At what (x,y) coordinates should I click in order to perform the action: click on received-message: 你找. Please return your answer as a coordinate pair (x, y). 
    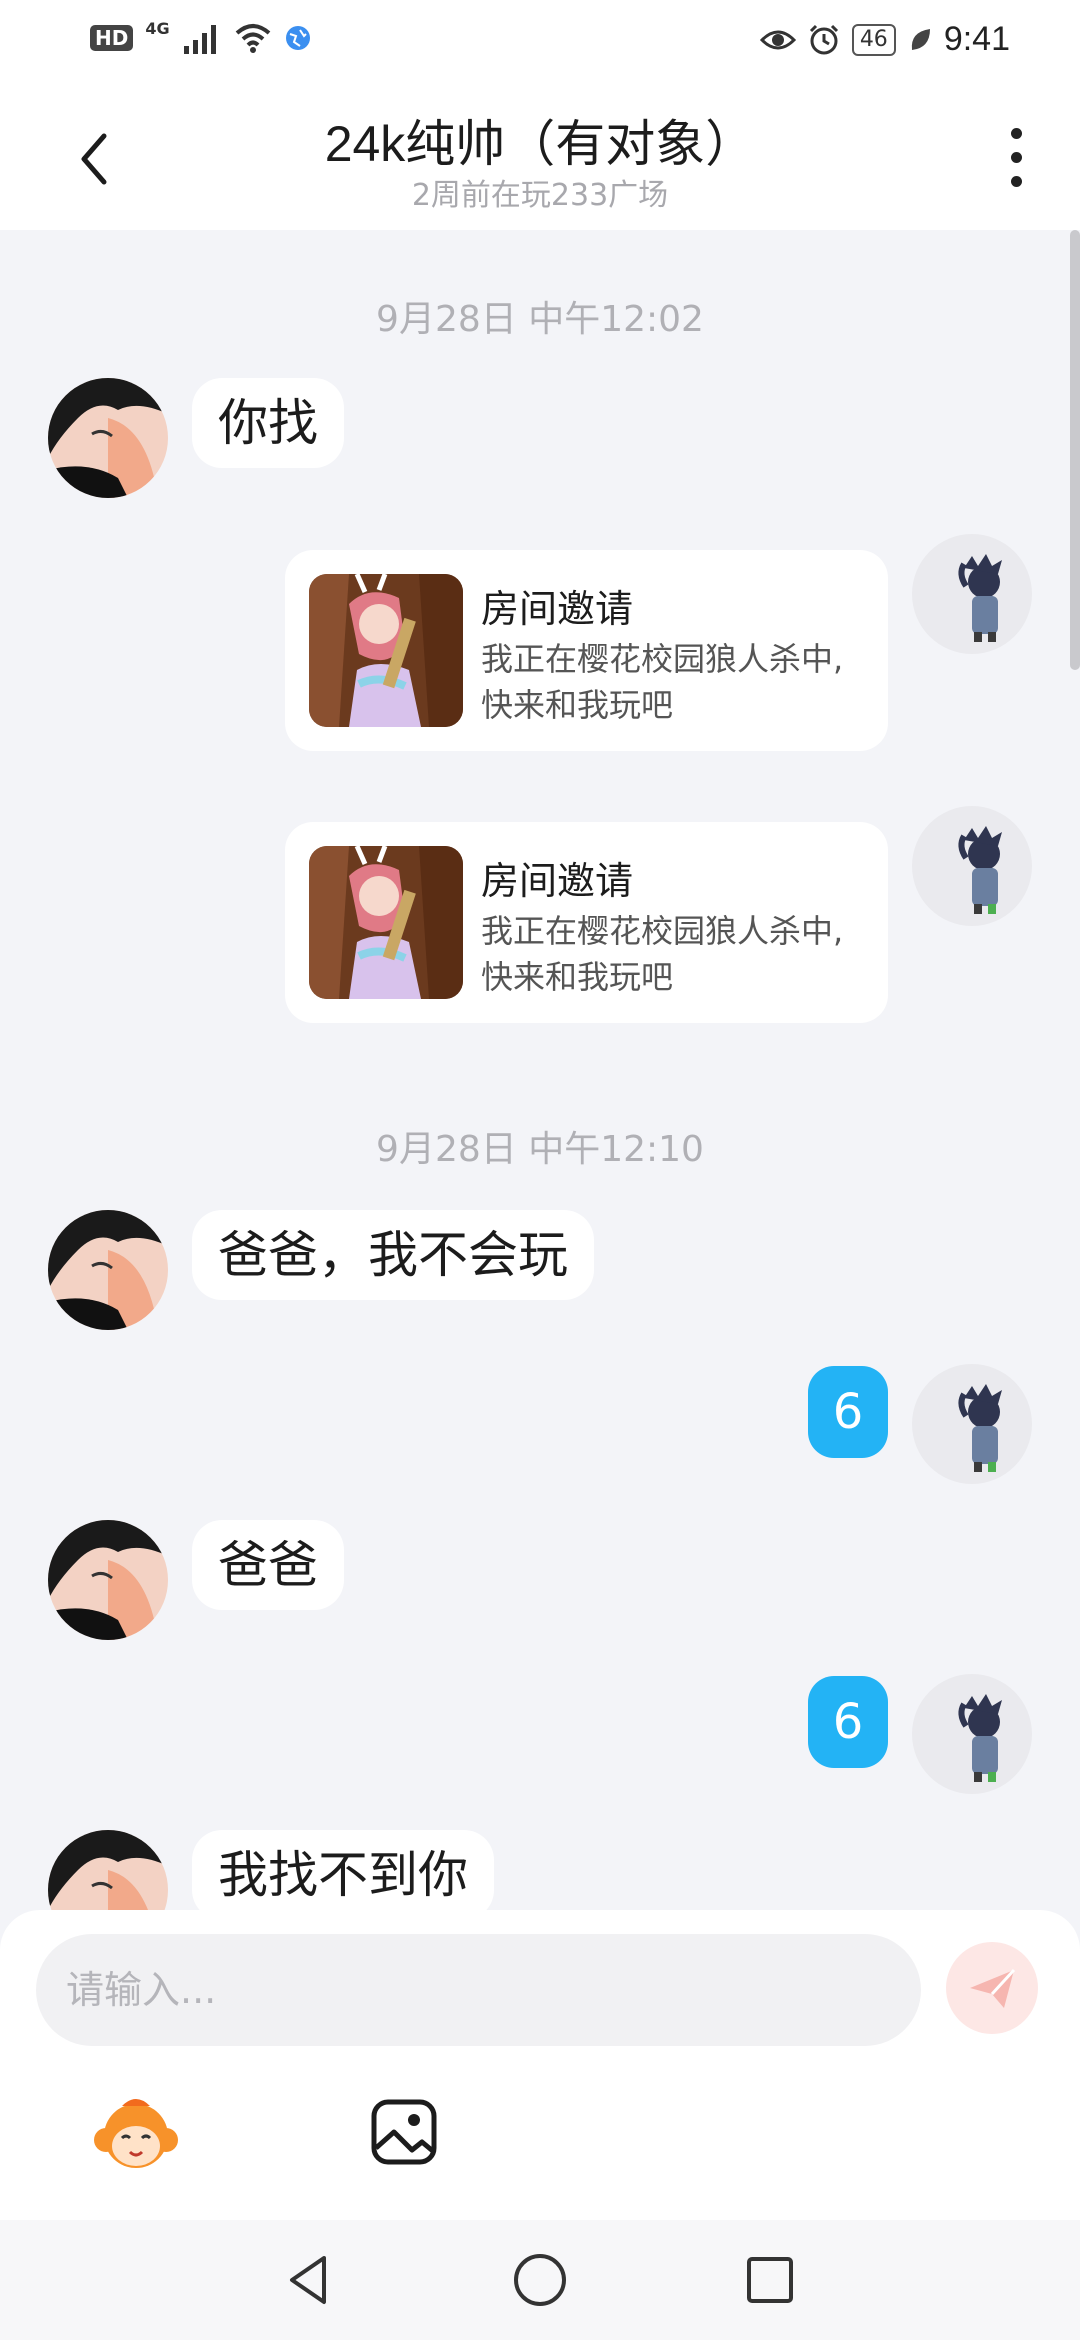
    Looking at the image, I should click on (268, 423).